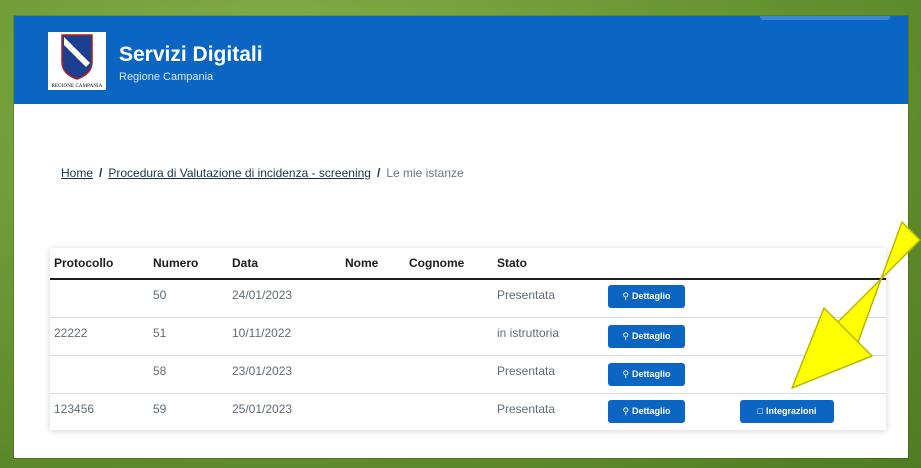 The height and width of the screenshot is (468, 921). I want to click on region-logo: REGIONE CAMPANIA, so click(77, 61).